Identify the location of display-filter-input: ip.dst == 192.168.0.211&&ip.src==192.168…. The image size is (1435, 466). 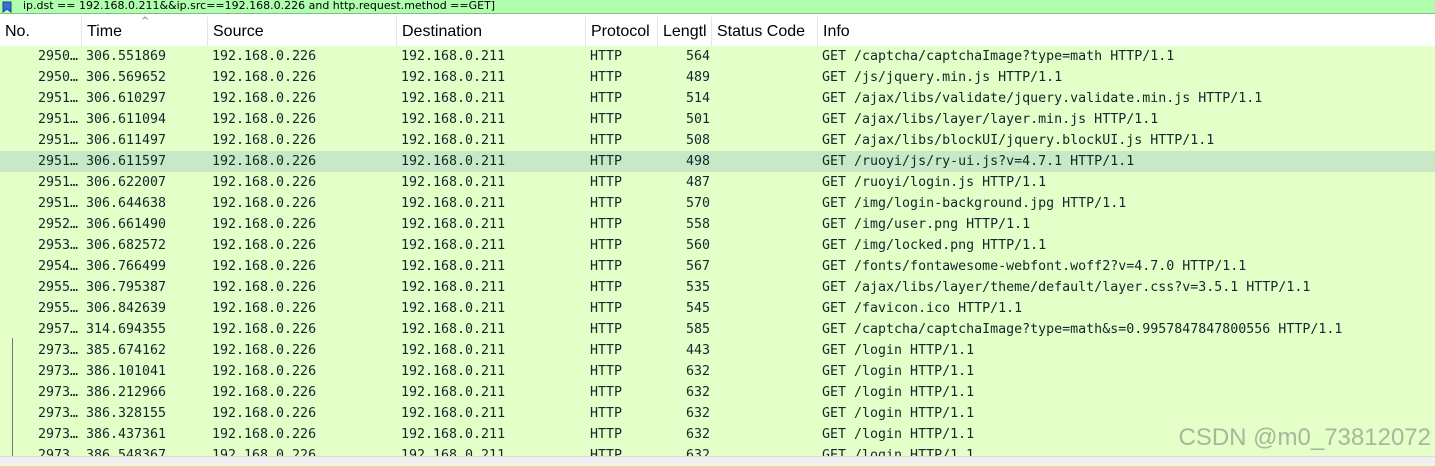
(254, 6).